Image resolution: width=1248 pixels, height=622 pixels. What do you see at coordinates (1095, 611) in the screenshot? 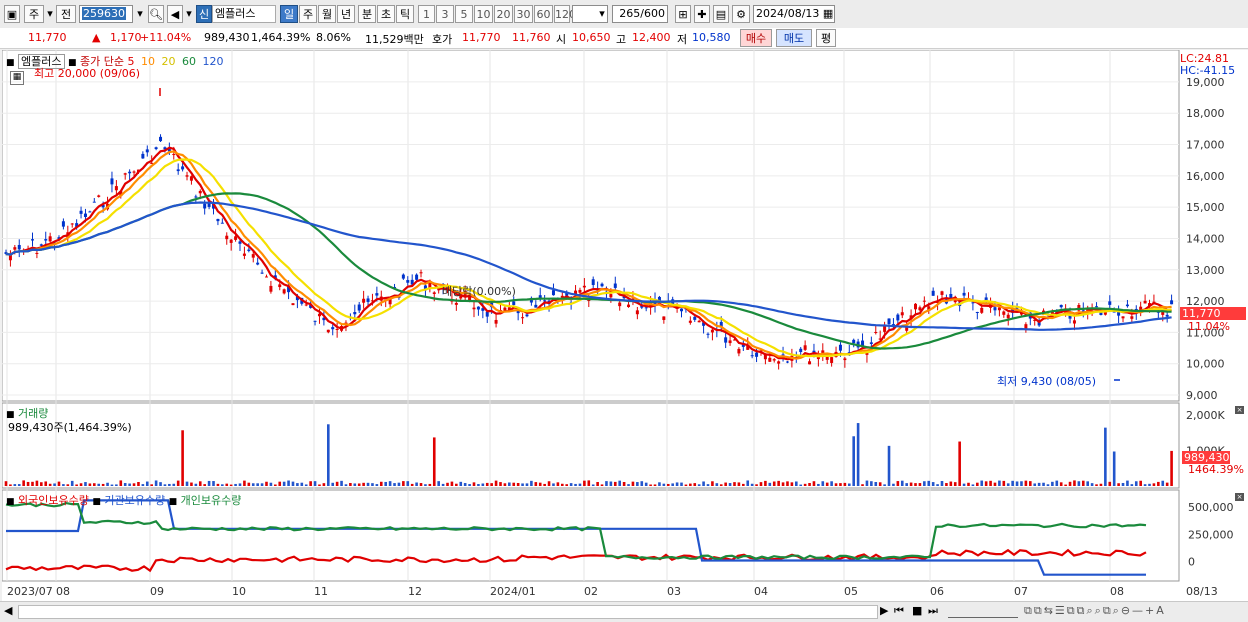
I see `tools-icons: ⧉⧉⇆☰⧉⧉⌕⌕⧉⌕⊖—+A` at bounding box center [1095, 611].